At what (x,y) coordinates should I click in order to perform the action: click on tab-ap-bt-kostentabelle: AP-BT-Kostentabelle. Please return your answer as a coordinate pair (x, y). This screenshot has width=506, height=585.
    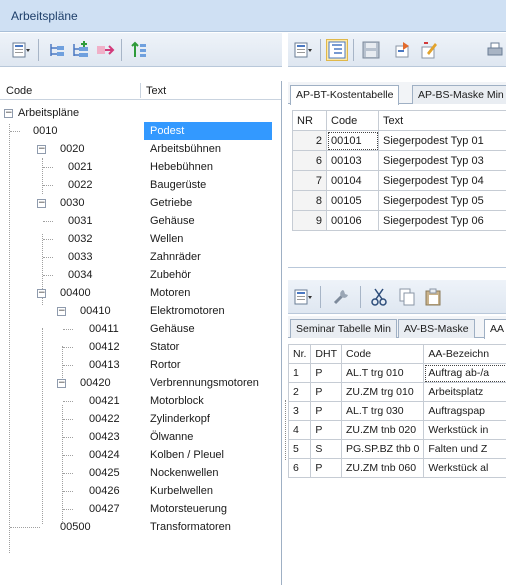
    Looking at the image, I should click on (345, 95).